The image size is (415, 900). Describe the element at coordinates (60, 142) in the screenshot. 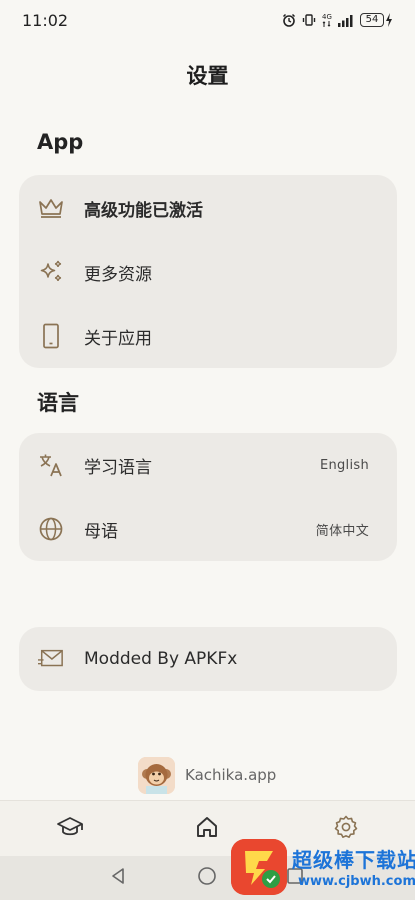

I see `section-title-app: App` at that location.